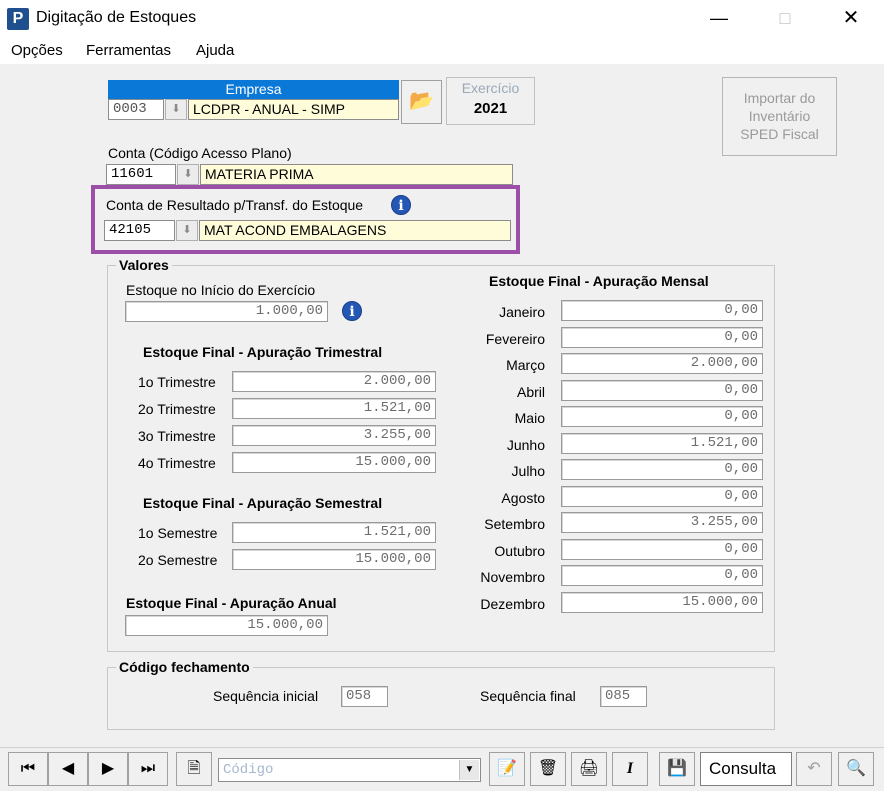 This screenshot has width=884, height=791. I want to click on new-document-icon: 🗎, so click(194, 768).